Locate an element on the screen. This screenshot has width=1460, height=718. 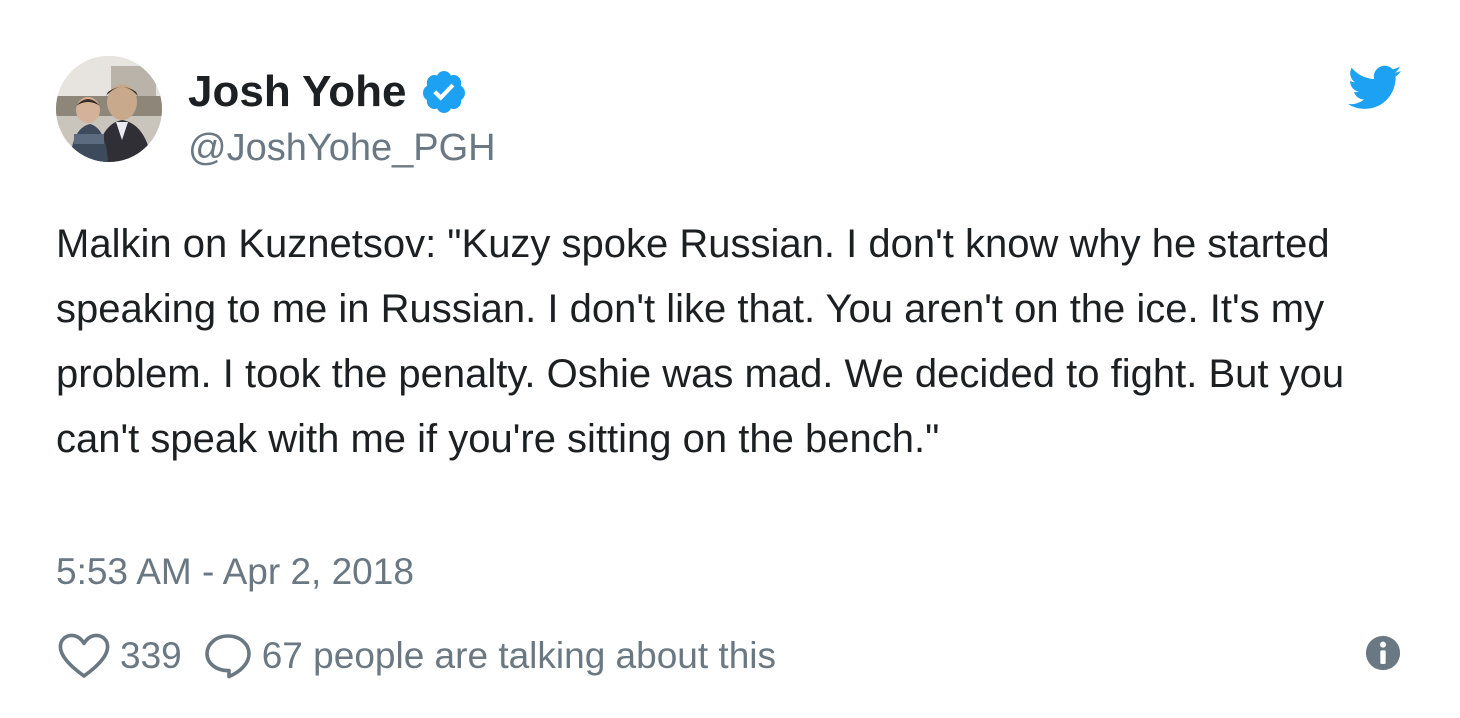
tweet-actions: 339 67 people are talking about this is located at coordinates (417, 656).